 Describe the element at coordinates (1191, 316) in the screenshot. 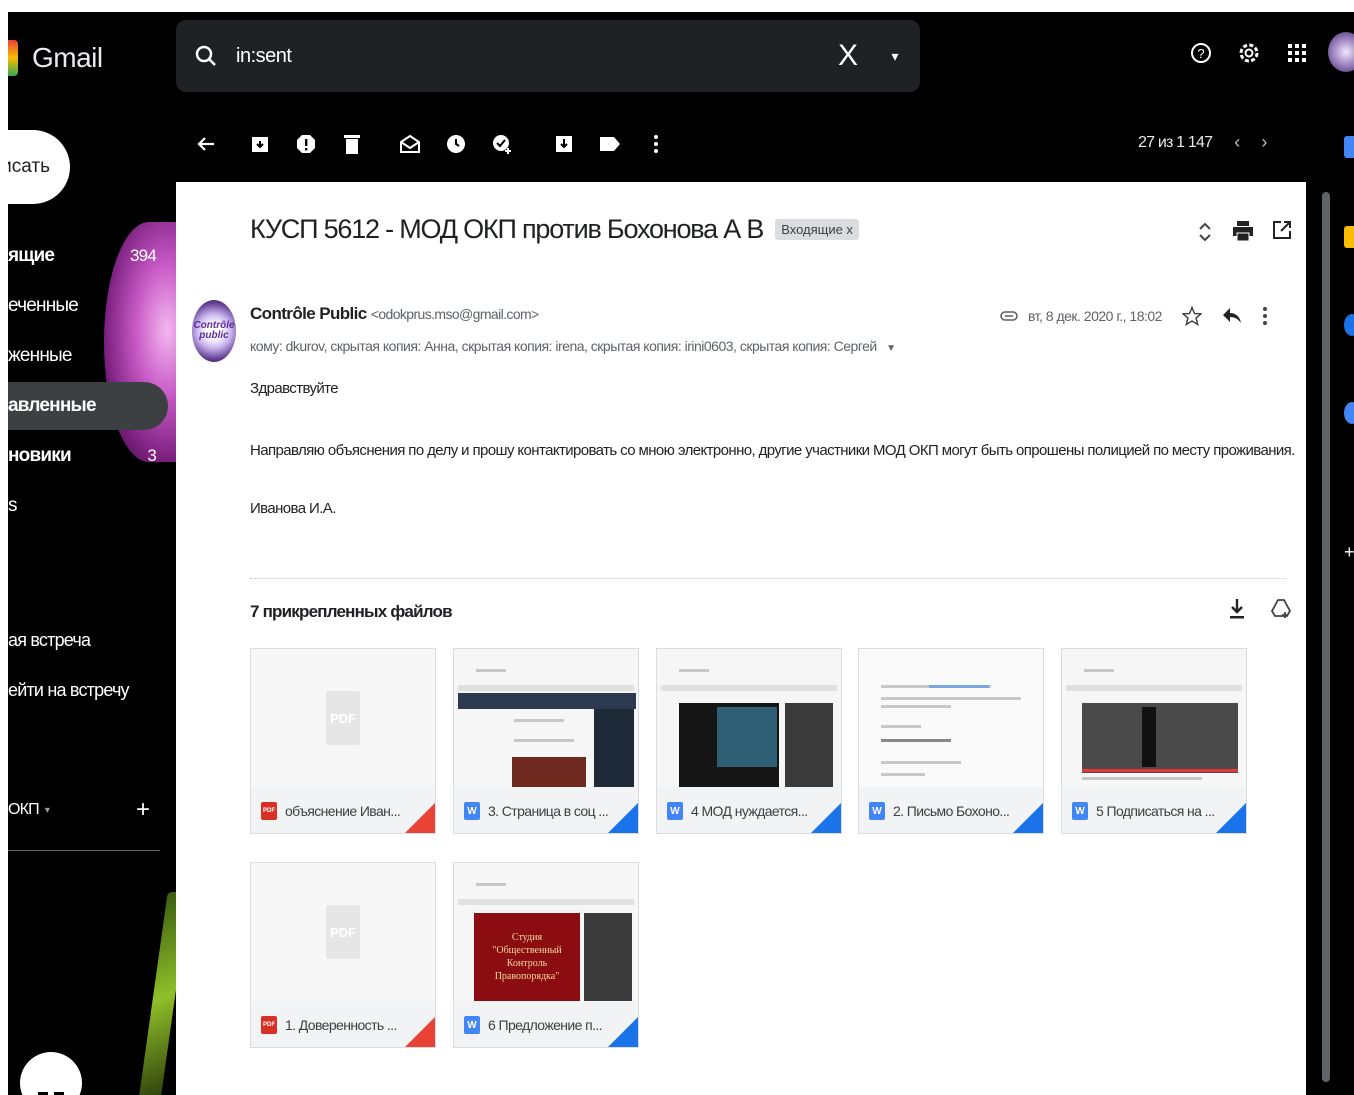

I see `star-icon` at that location.